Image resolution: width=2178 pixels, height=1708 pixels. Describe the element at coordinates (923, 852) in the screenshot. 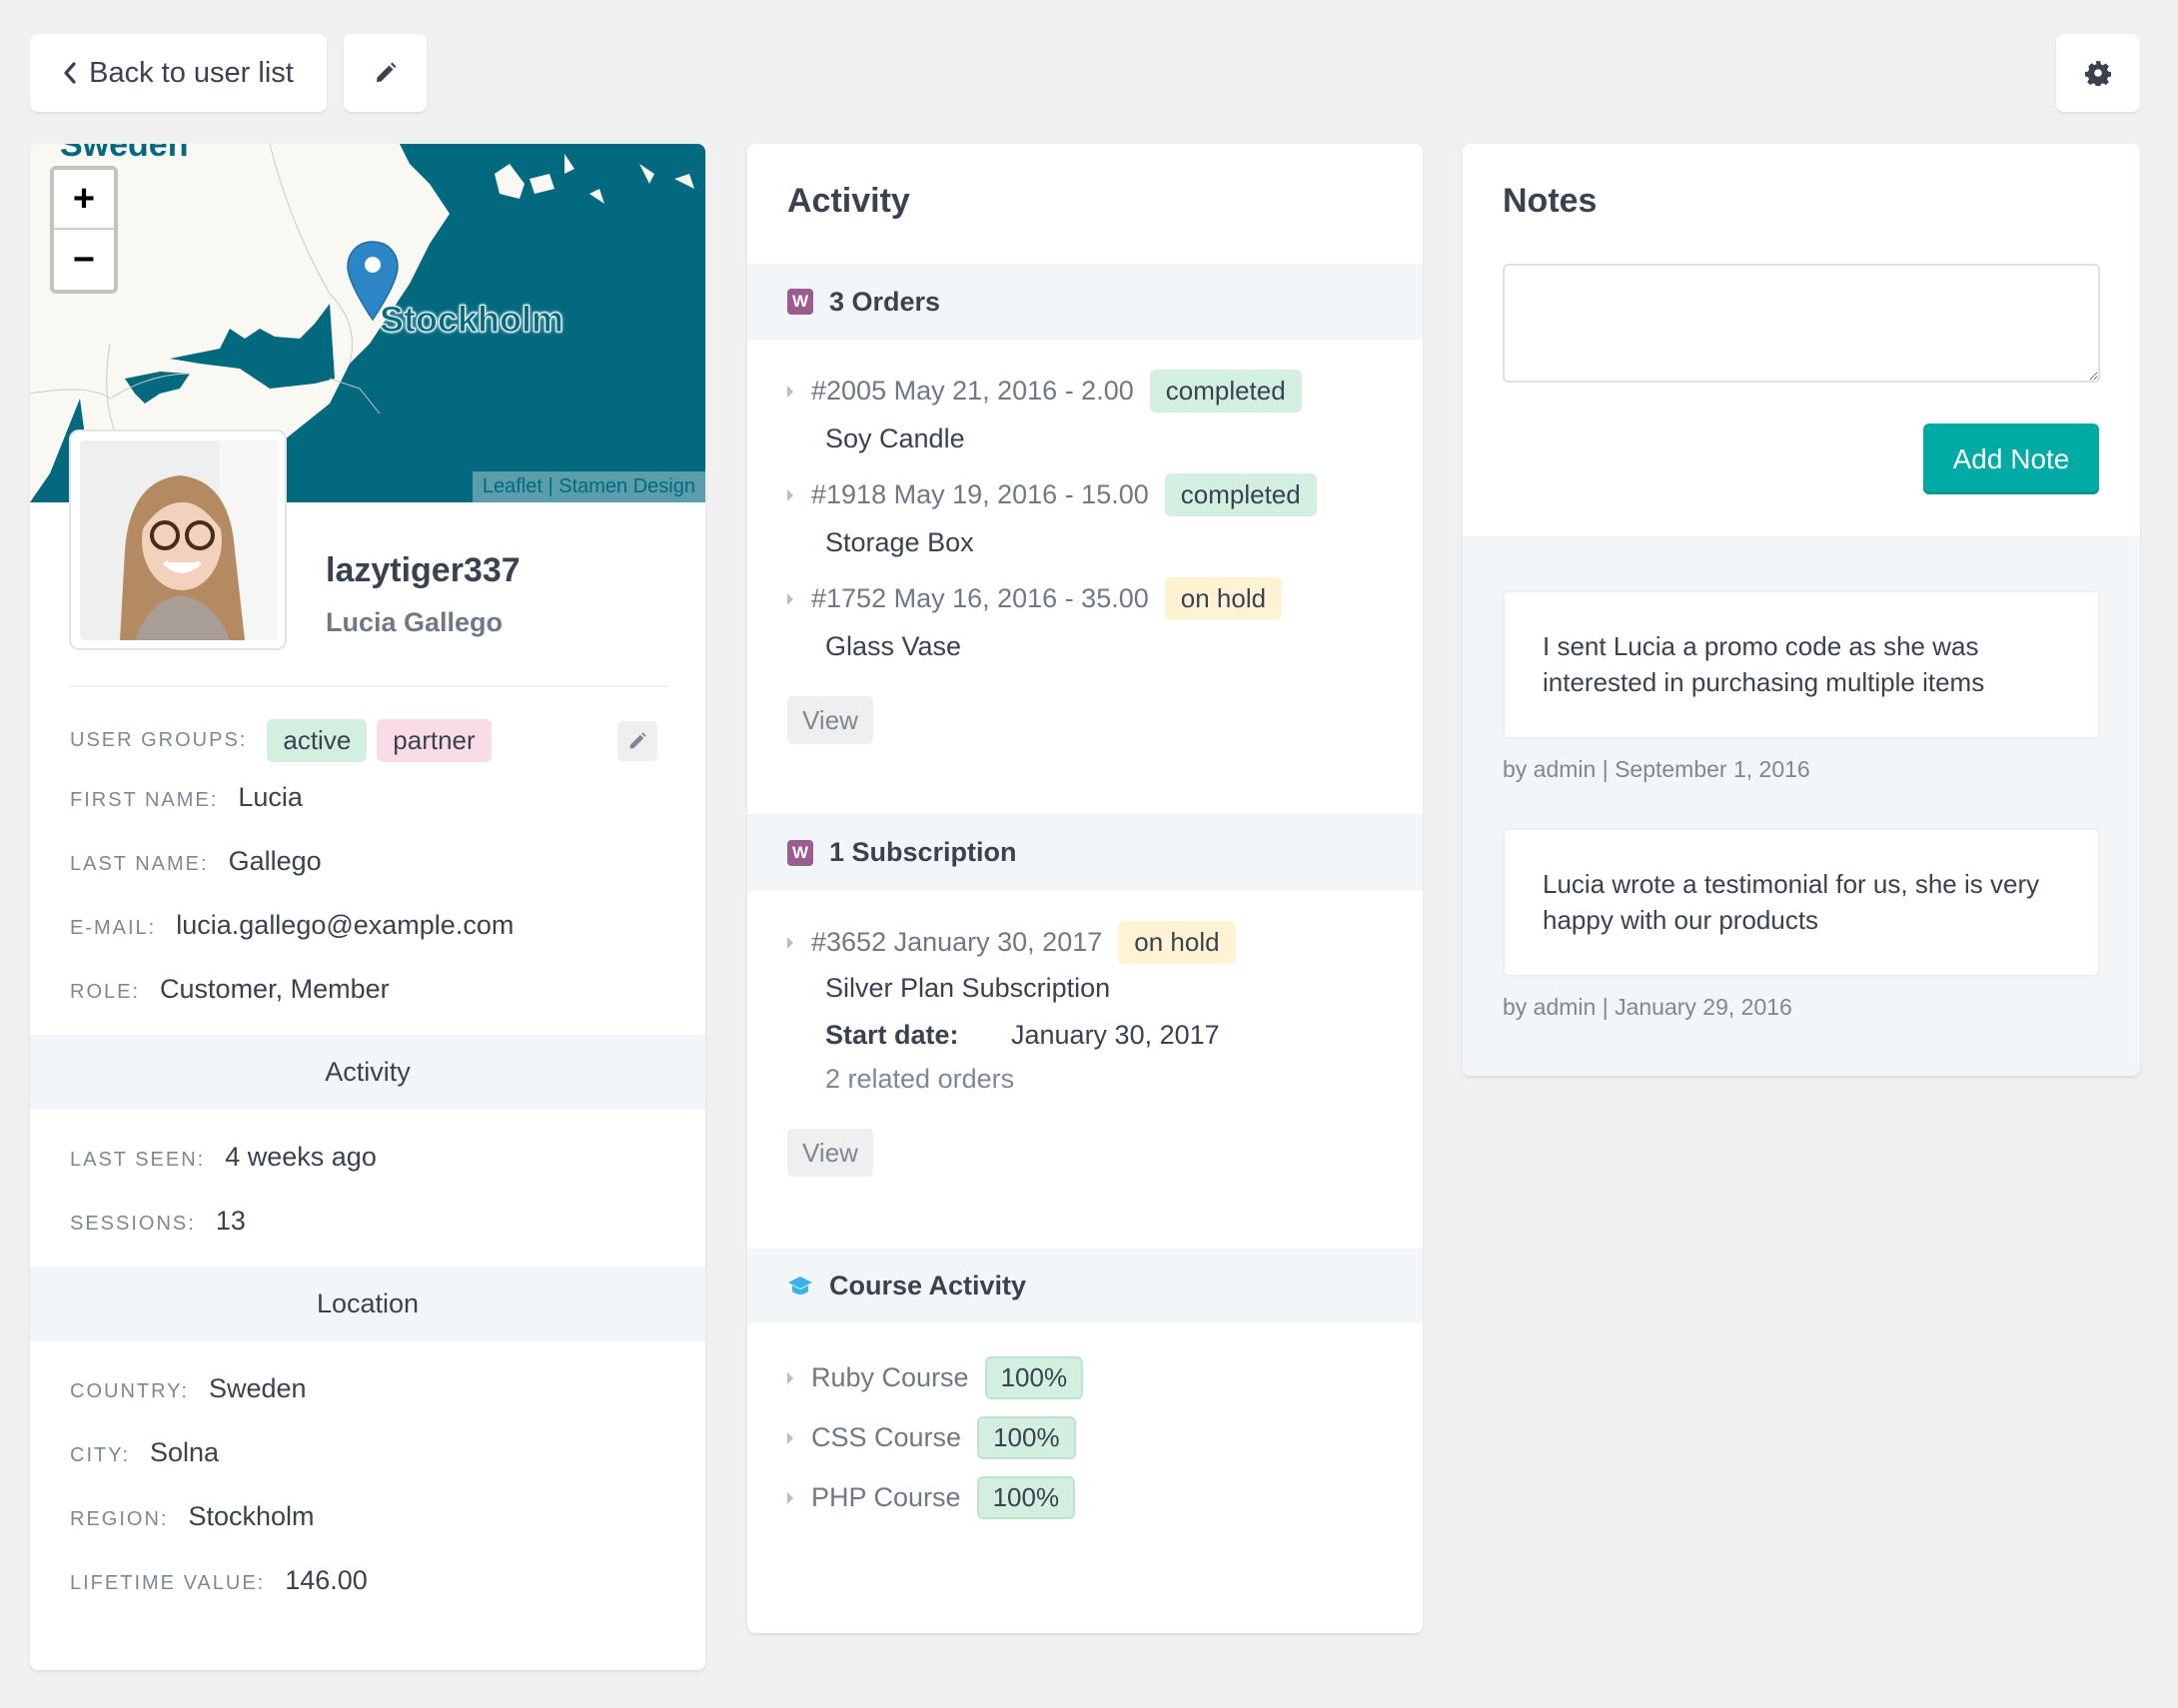

I see `subscriptions-heading: 1 Subscription` at that location.